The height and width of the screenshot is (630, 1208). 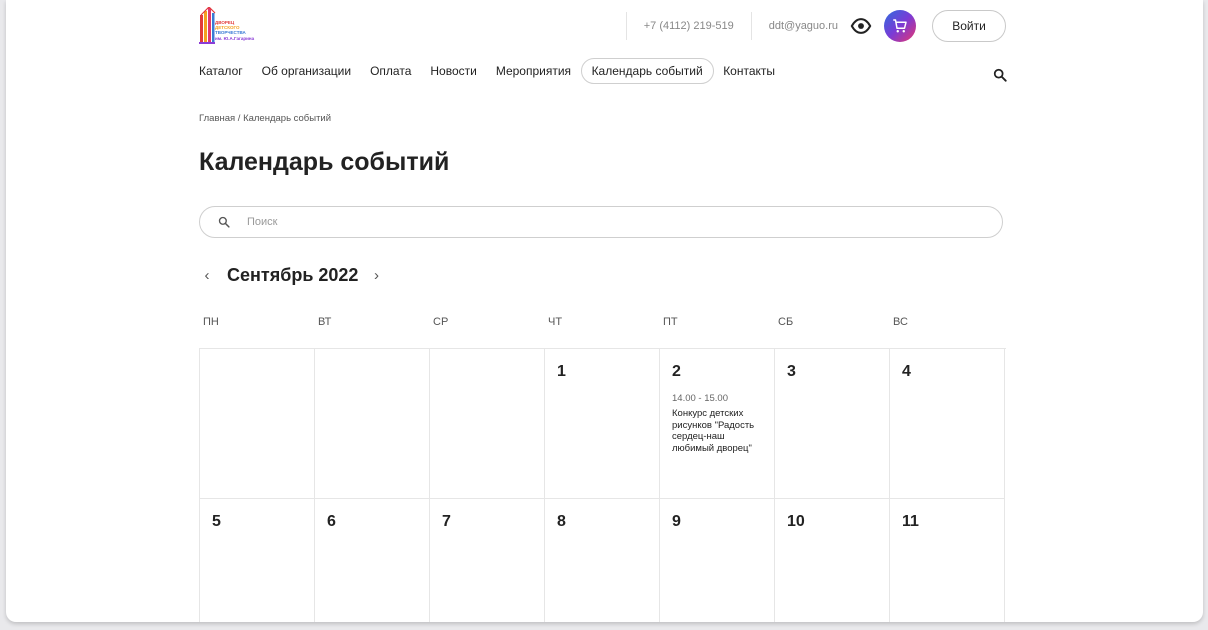 I want to click on day-number: 3, so click(x=791, y=371).